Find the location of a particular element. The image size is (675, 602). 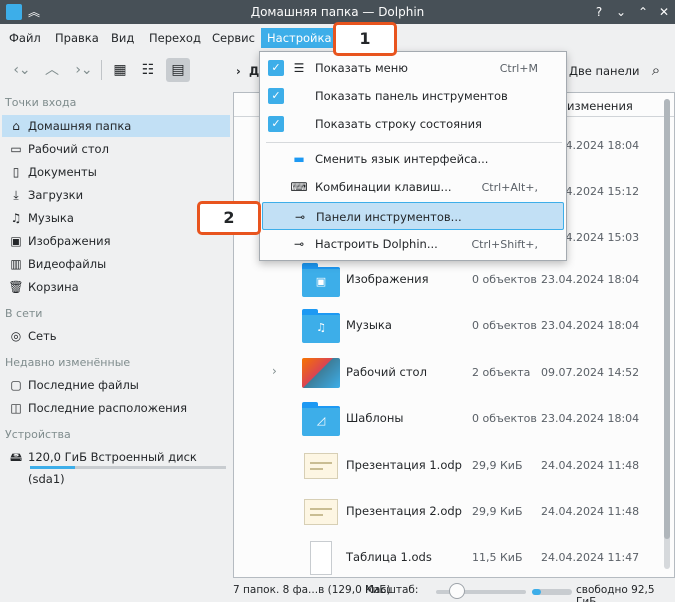

help-button: ? is located at coordinates (599, 12).